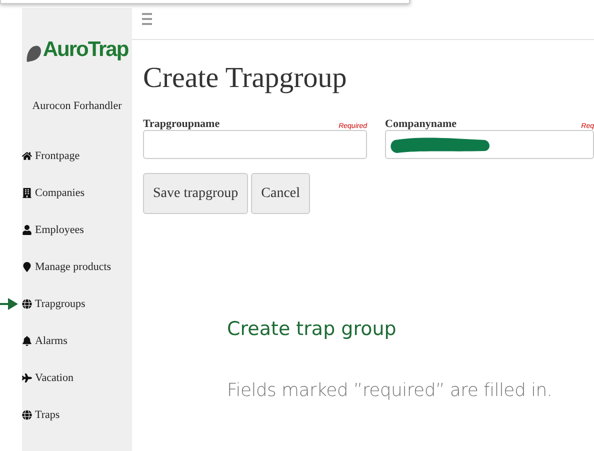  What do you see at coordinates (147, 19) in the screenshot?
I see `menu-icon` at bounding box center [147, 19].